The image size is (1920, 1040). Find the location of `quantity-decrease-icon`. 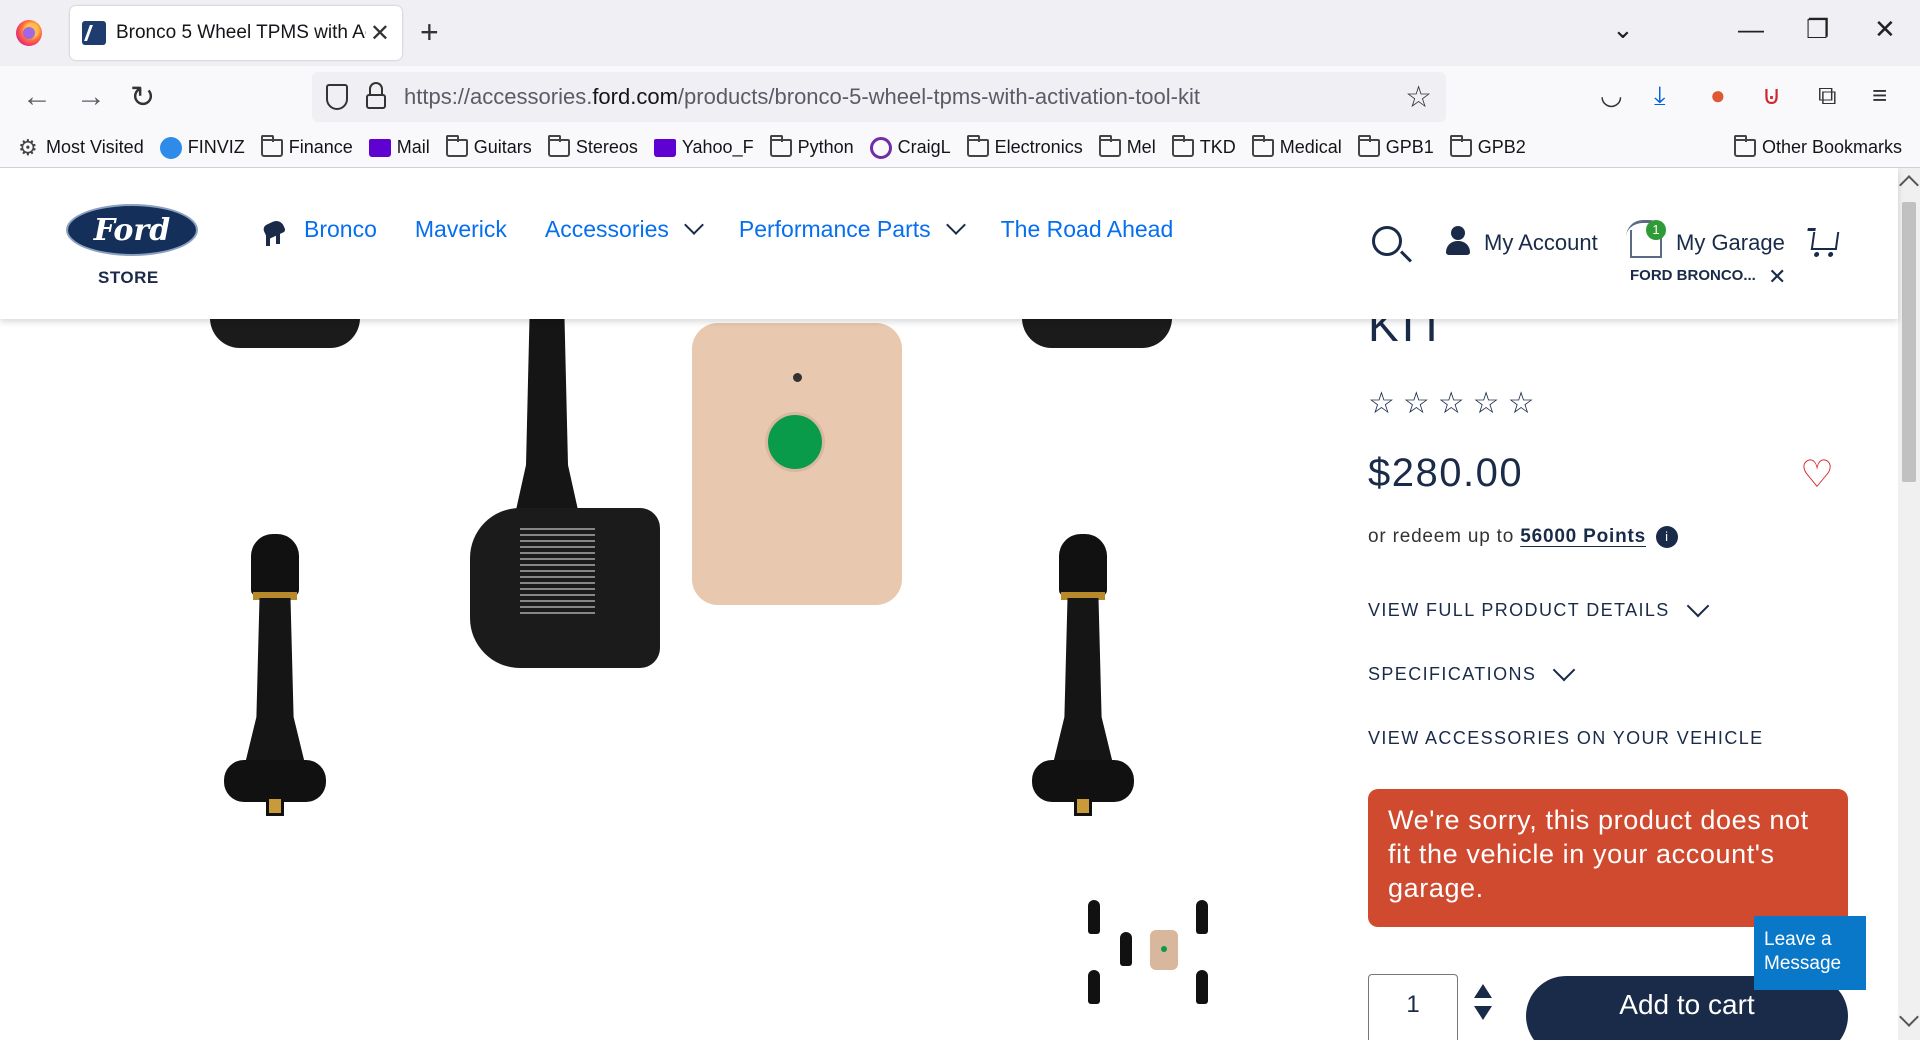

quantity-decrease-icon is located at coordinates (1483, 1013).